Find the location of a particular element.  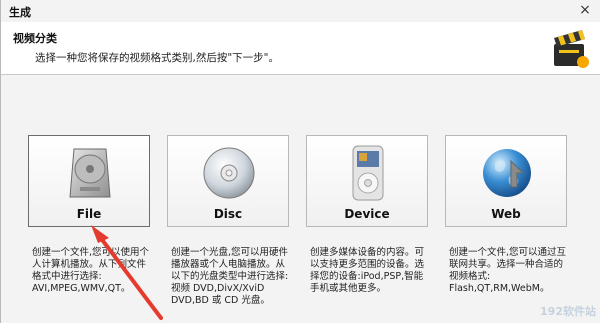

file-option-label: File is located at coordinates (89, 214).